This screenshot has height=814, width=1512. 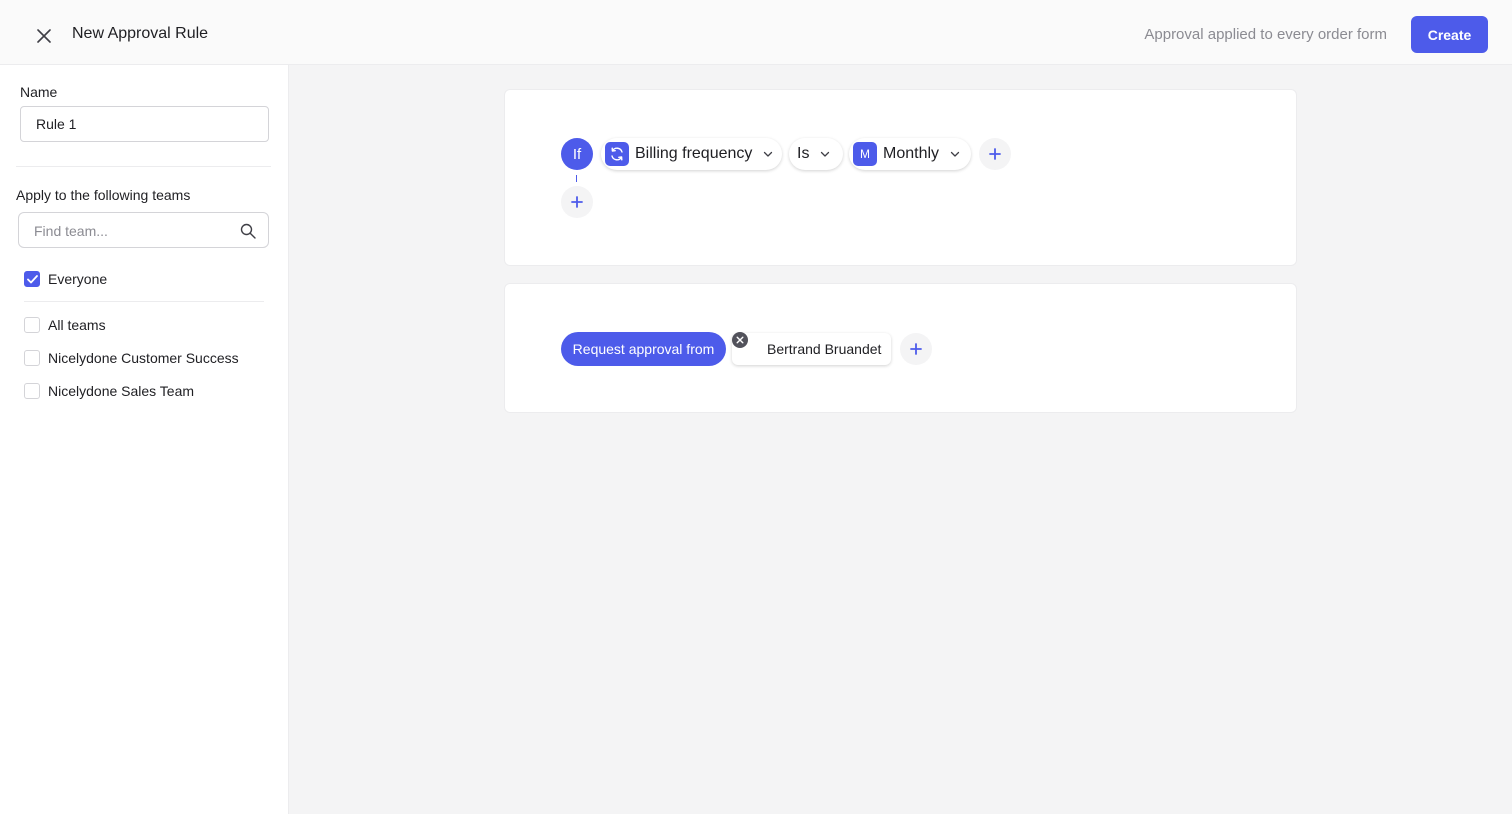 I want to click on remove-approver-icon, so click(x=740, y=340).